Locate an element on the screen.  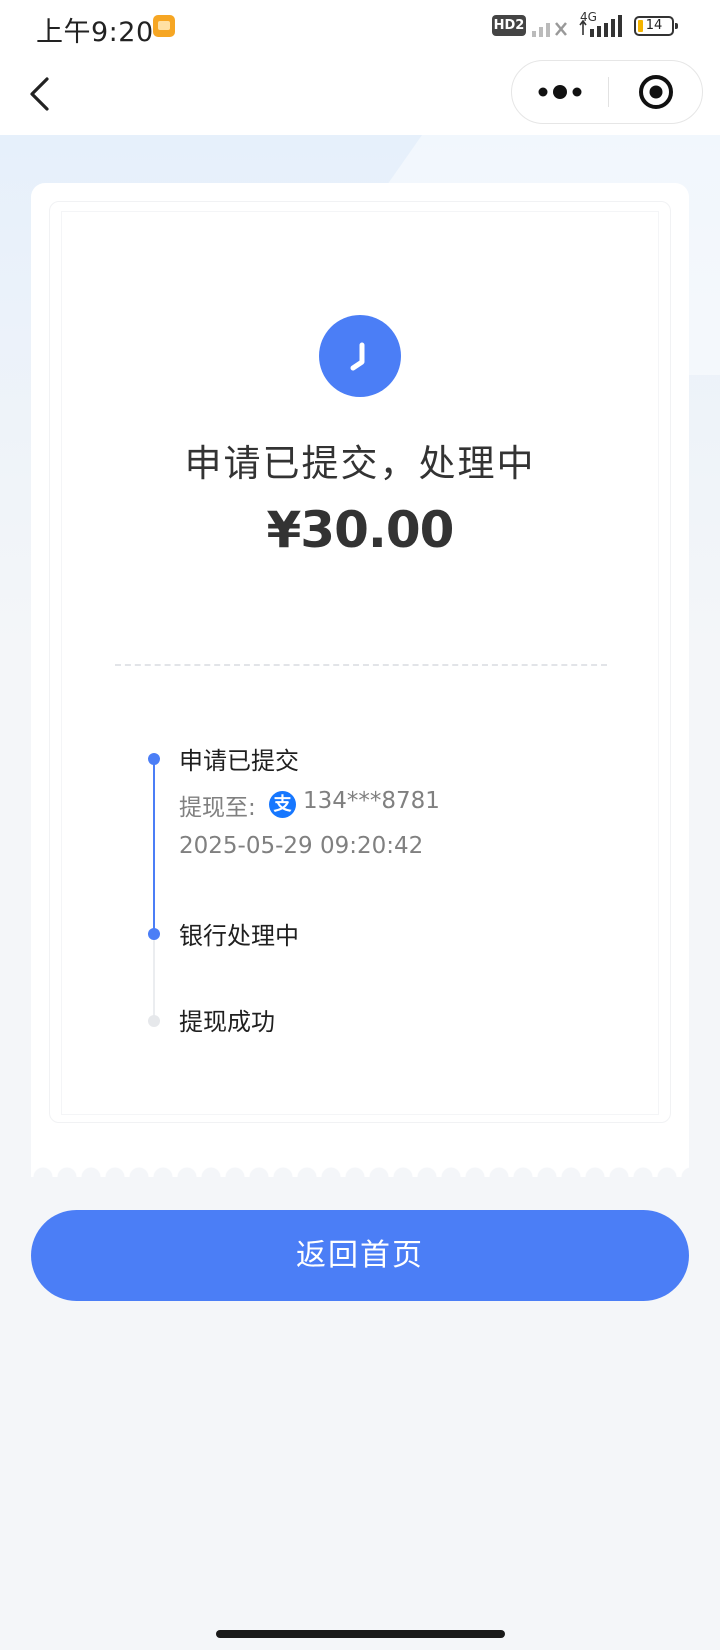
timeline-dot-success is located at coordinates (154, 1021).